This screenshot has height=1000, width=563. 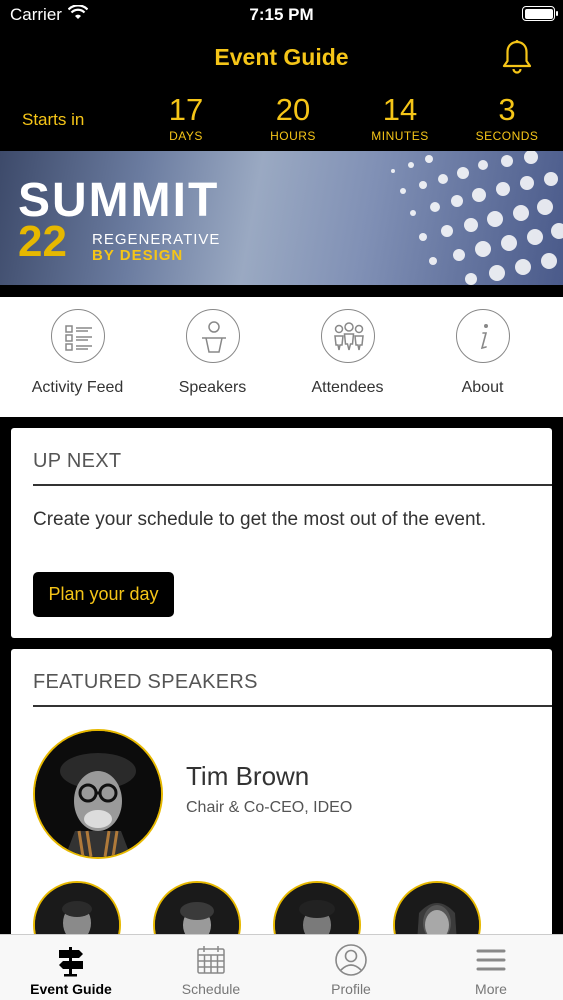 What do you see at coordinates (156, 239) in the screenshot?
I see `banner-tagline-1: REGENERATIVE` at bounding box center [156, 239].